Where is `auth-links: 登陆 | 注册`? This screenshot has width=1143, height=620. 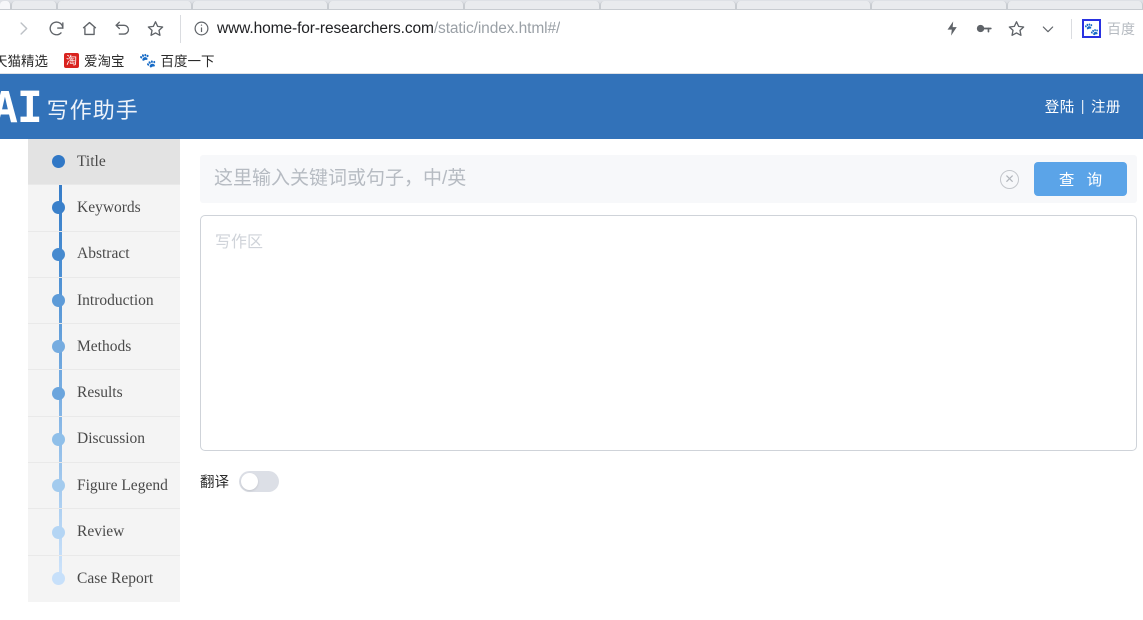
auth-links: 登陆 | 注册 is located at coordinates (1083, 106).